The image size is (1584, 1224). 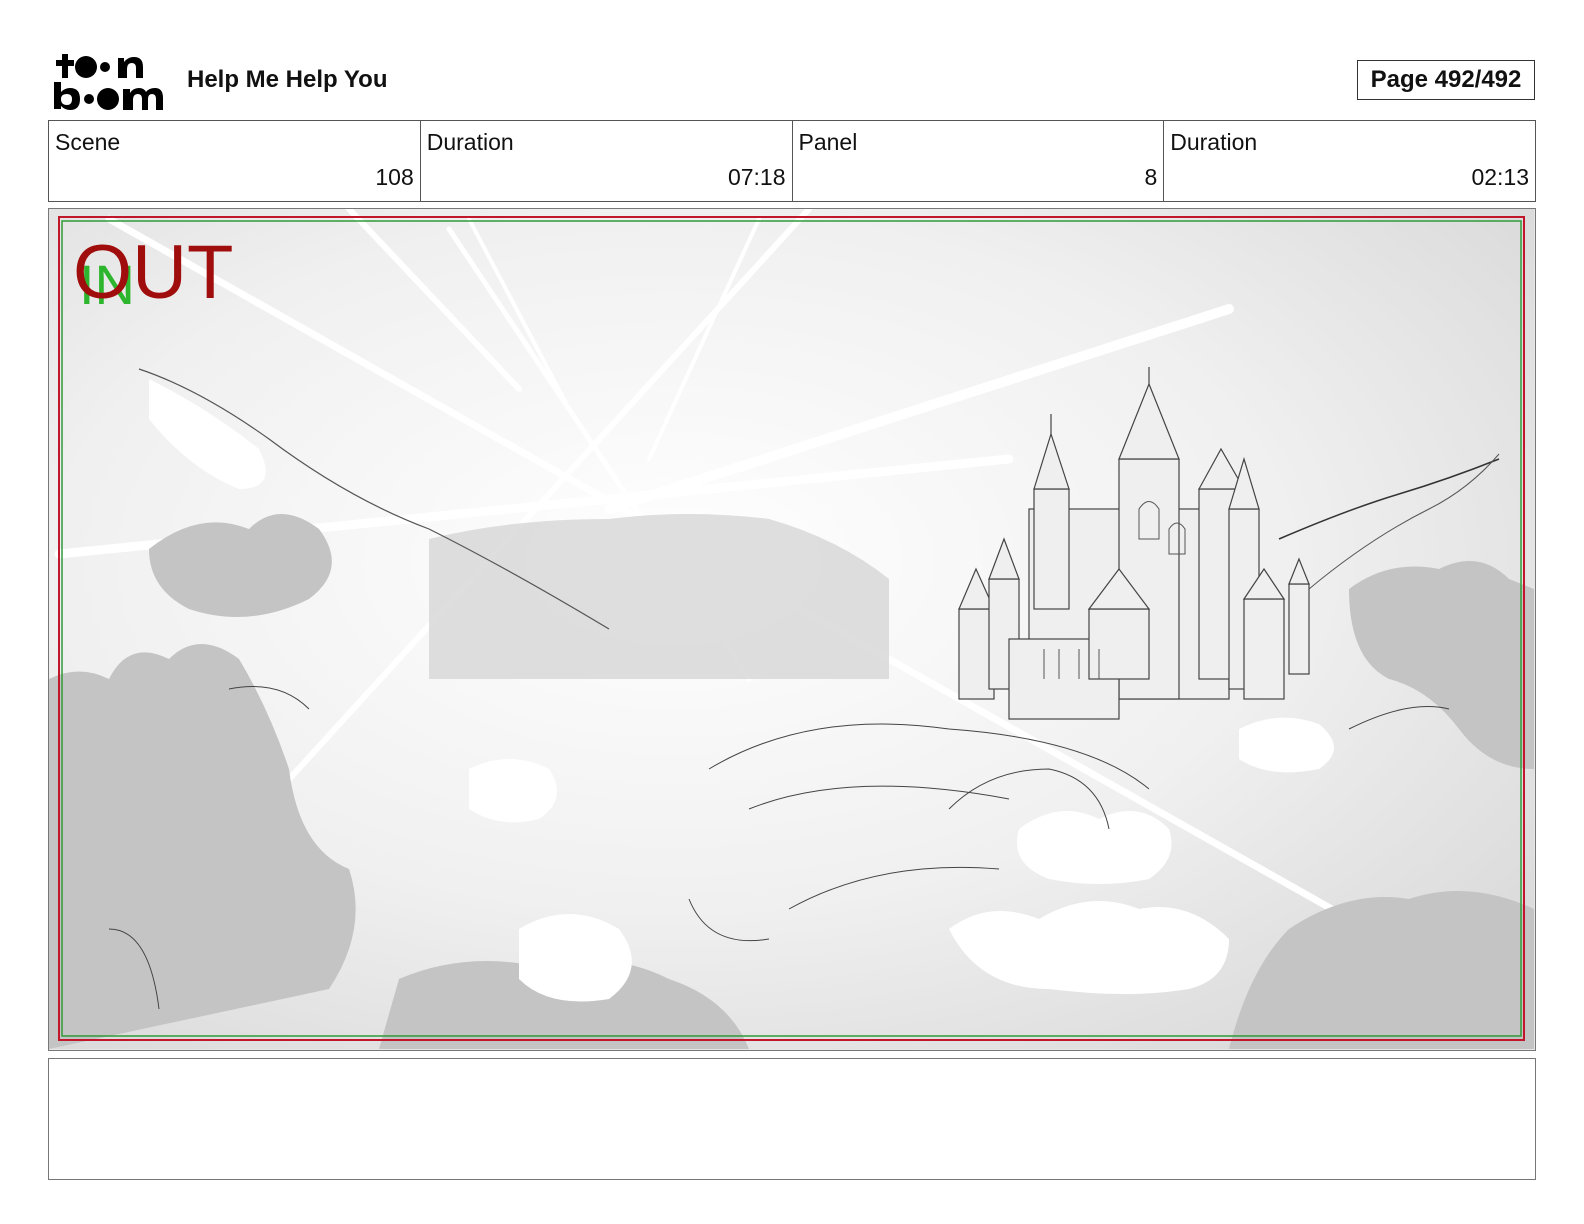 What do you see at coordinates (607, 161) in the screenshot?
I see `scene-duration-cell: Duration 07:18` at bounding box center [607, 161].